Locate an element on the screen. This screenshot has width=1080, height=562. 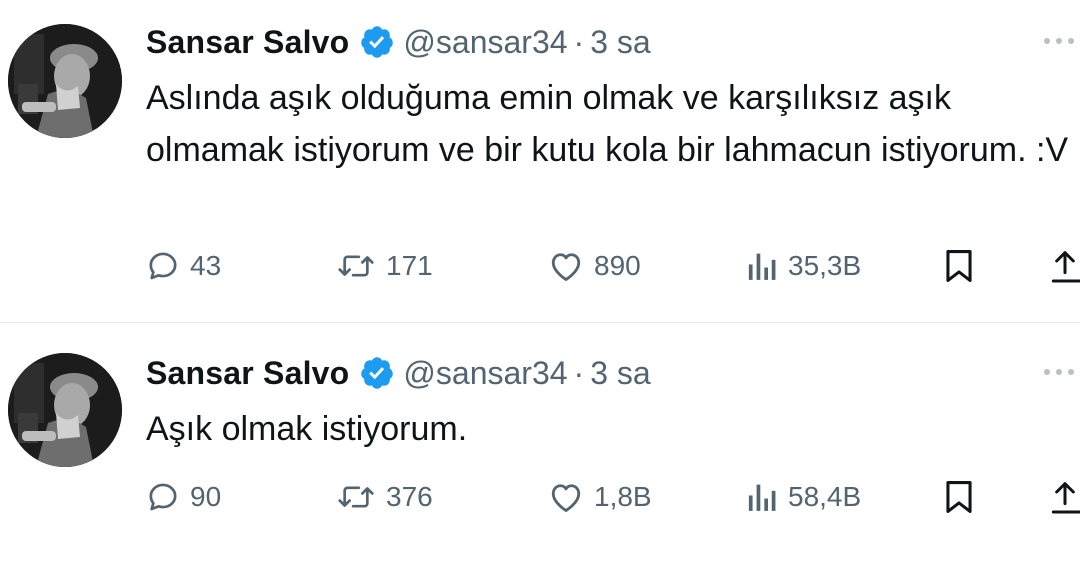
like-count: 1,8B is located at coordinates (623, 496).